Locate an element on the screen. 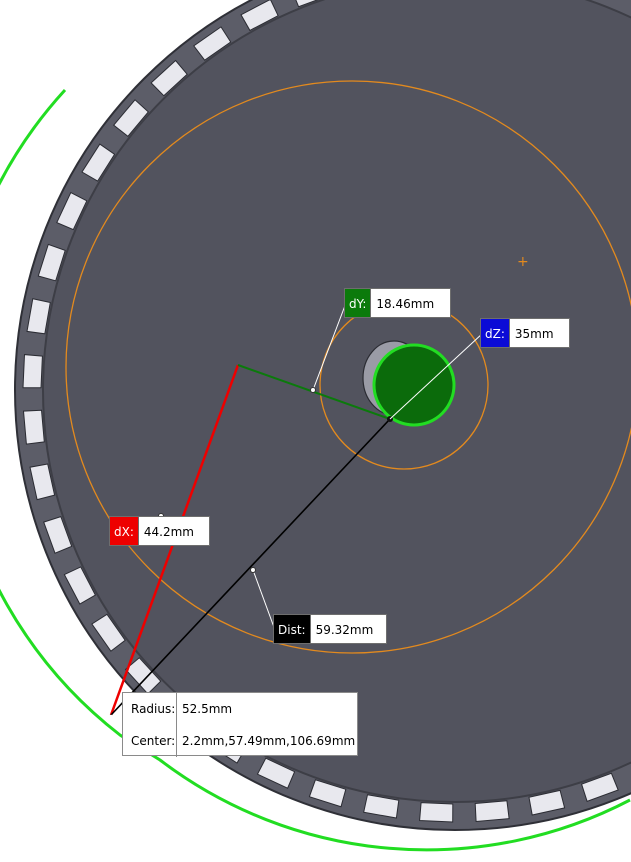  dist-callout: Dist: 59.32mm is located at coordinates (330, 629).